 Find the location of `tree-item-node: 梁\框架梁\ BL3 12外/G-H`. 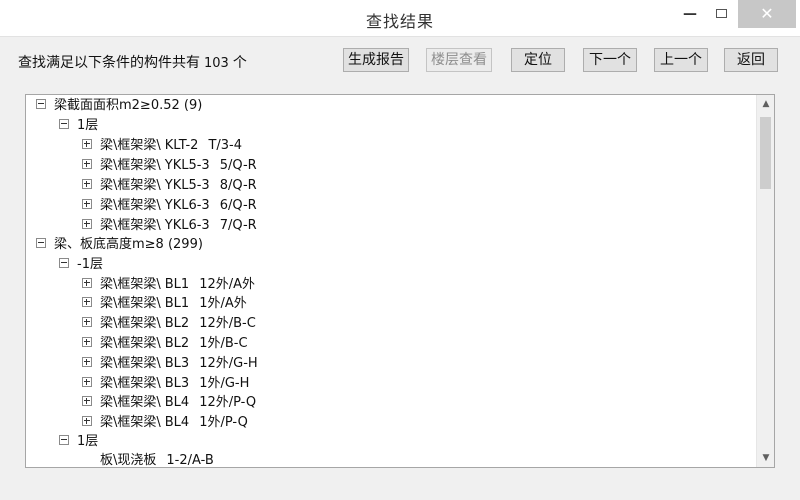

tree-item-node: 梁\框架梁\ BL3 12外/G-H is located at coordinates (170, 363).